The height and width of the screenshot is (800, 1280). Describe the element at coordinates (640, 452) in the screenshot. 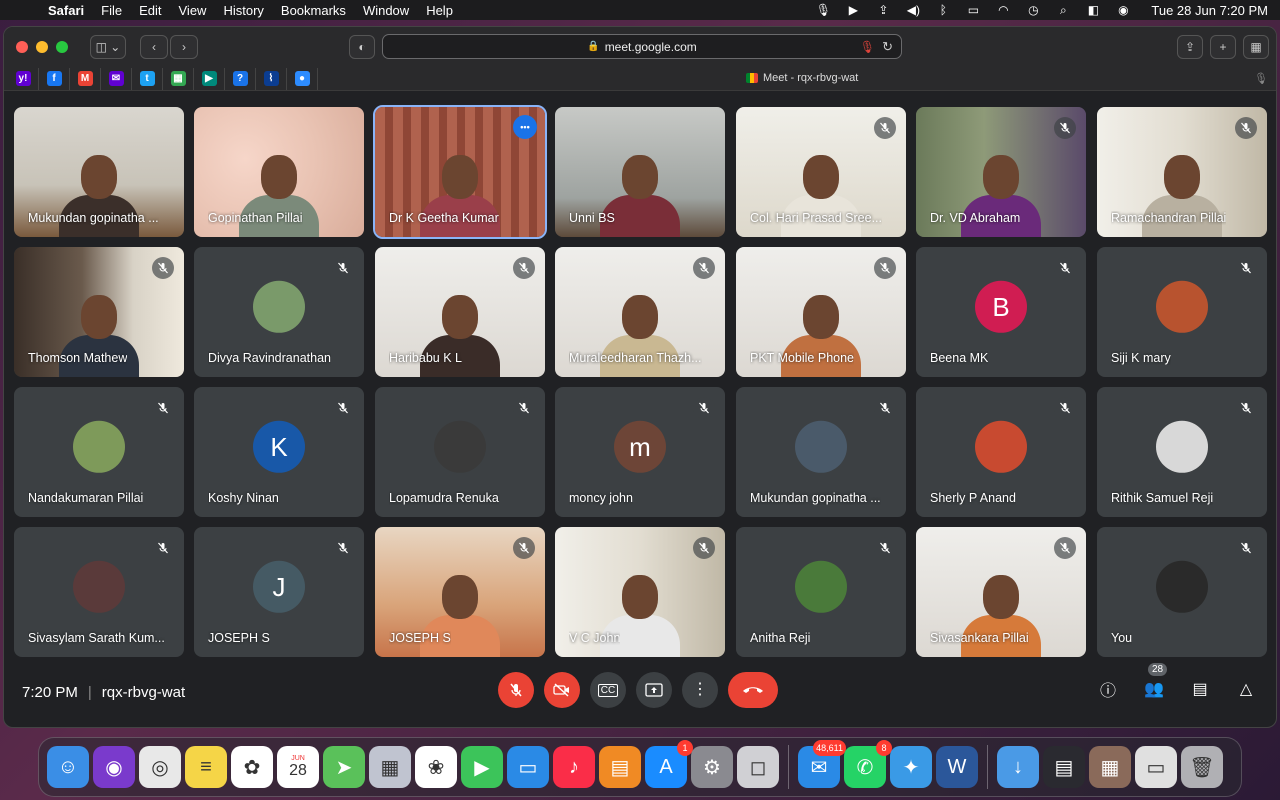

I see `participant-tile: m moncy john` at that location.